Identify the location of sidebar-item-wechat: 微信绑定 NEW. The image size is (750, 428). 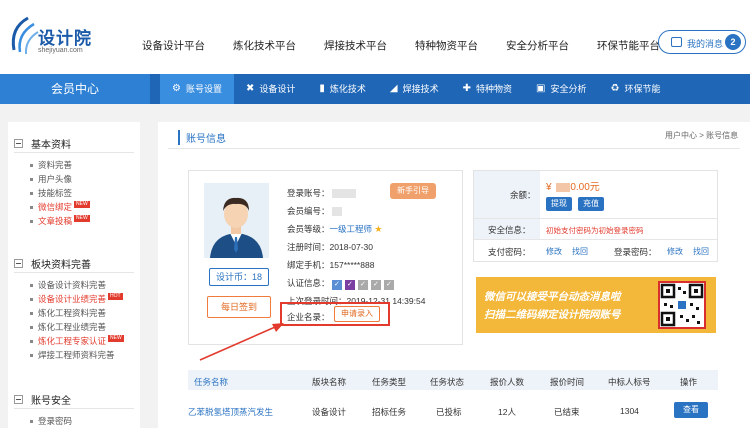
(60, 207).